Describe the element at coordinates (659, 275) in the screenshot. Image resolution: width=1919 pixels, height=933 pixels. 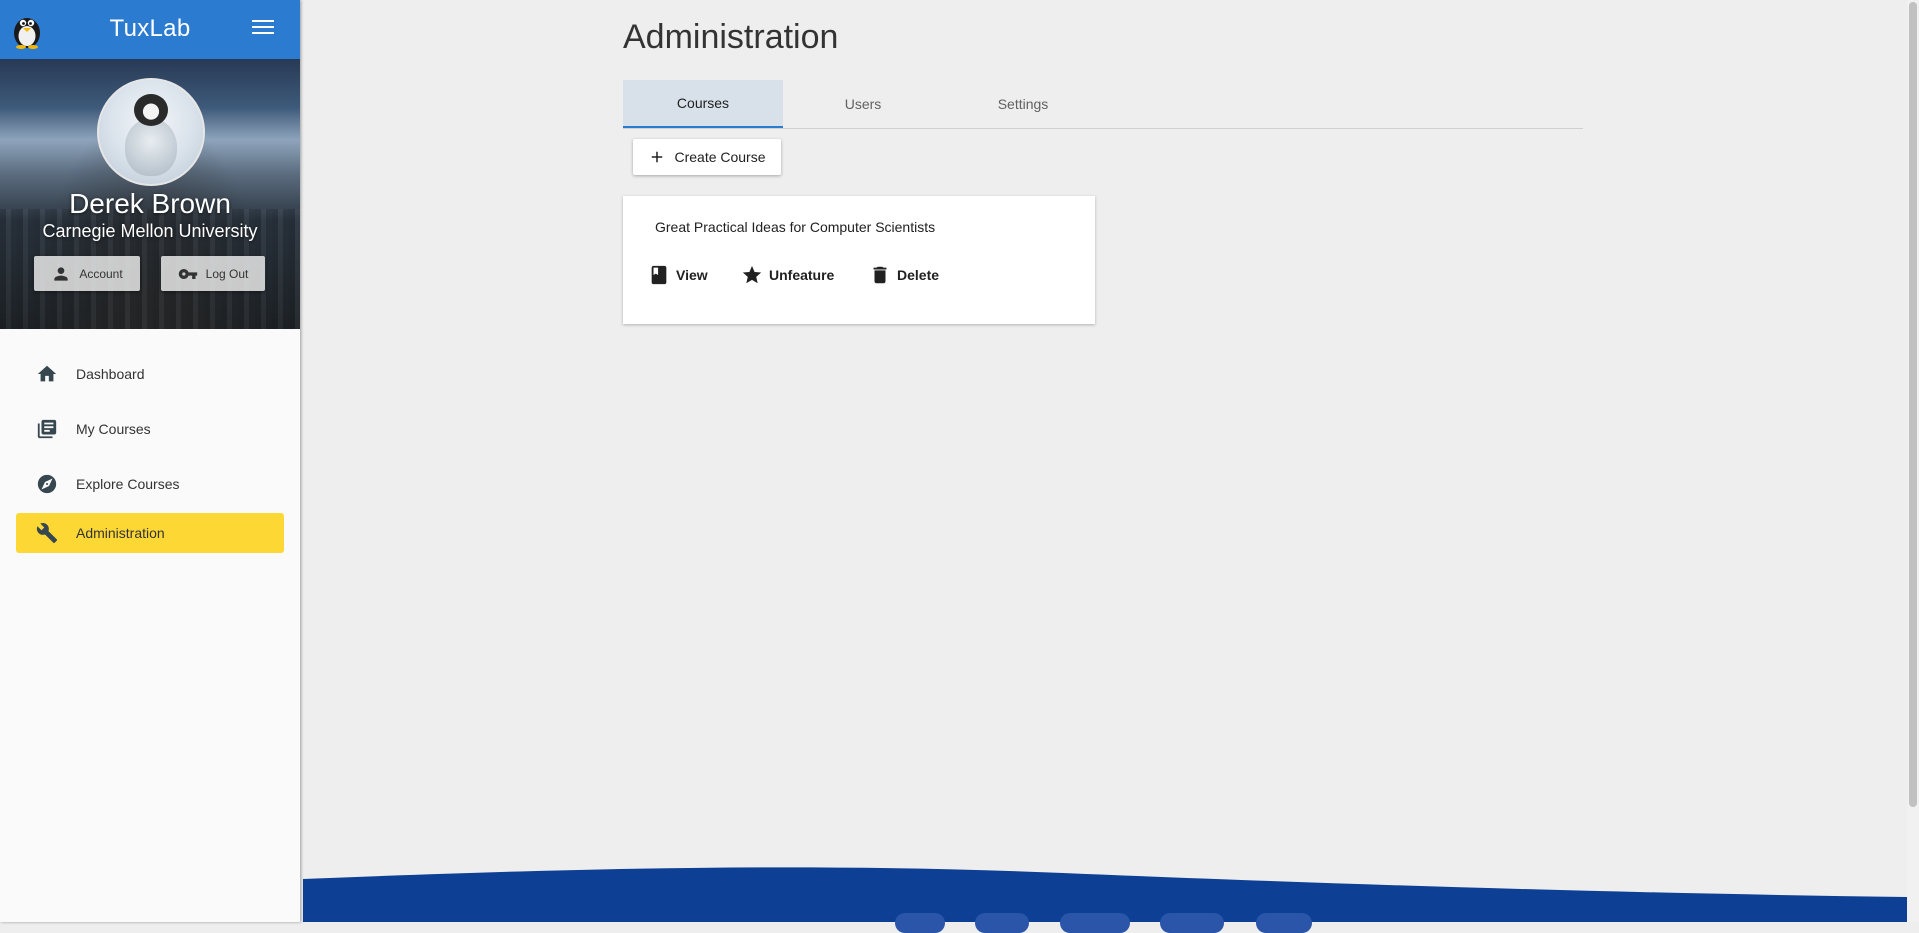
I see `book-icon` at that location.